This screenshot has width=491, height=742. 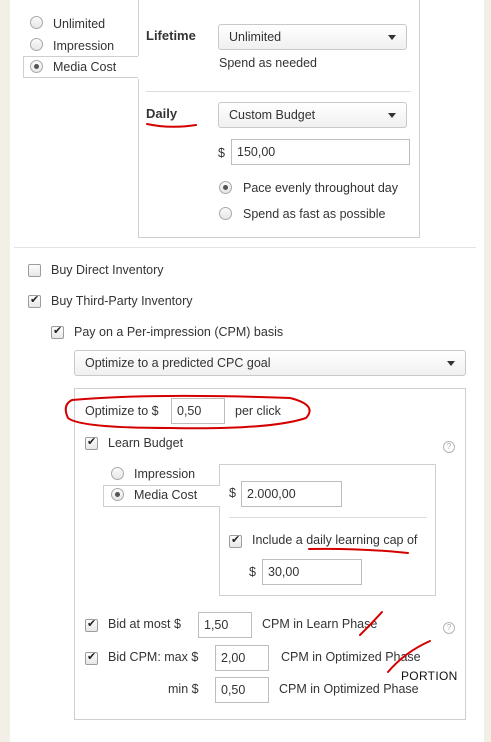 I want to click on pay-cpm-checkbox, so click(x=57, y=333).